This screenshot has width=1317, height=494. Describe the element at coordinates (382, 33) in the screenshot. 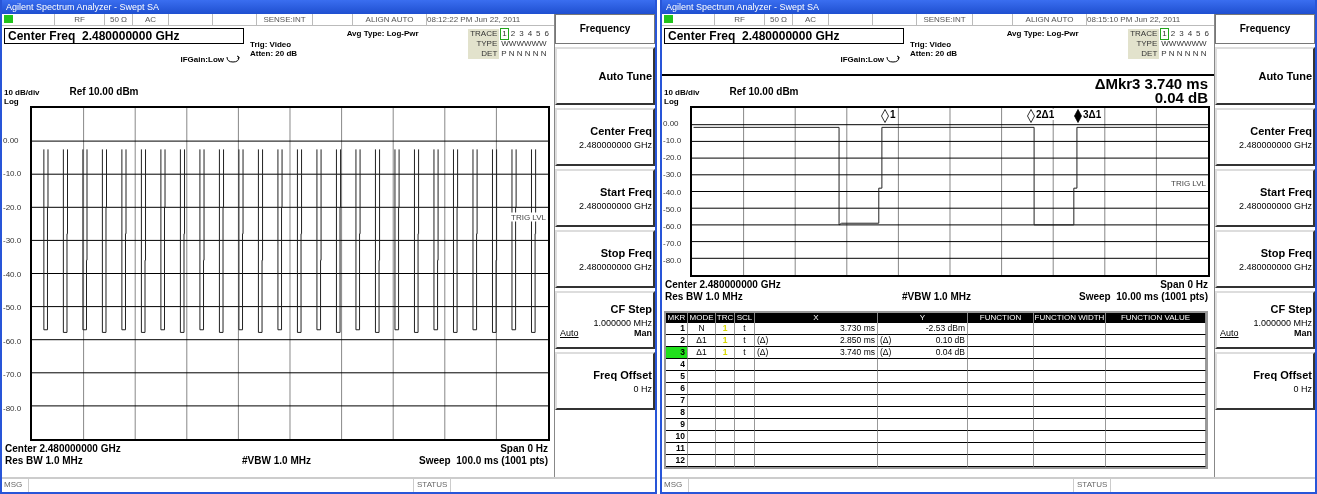

I see `avg-type-label: Avg Type: Log-Pwr` at that location.